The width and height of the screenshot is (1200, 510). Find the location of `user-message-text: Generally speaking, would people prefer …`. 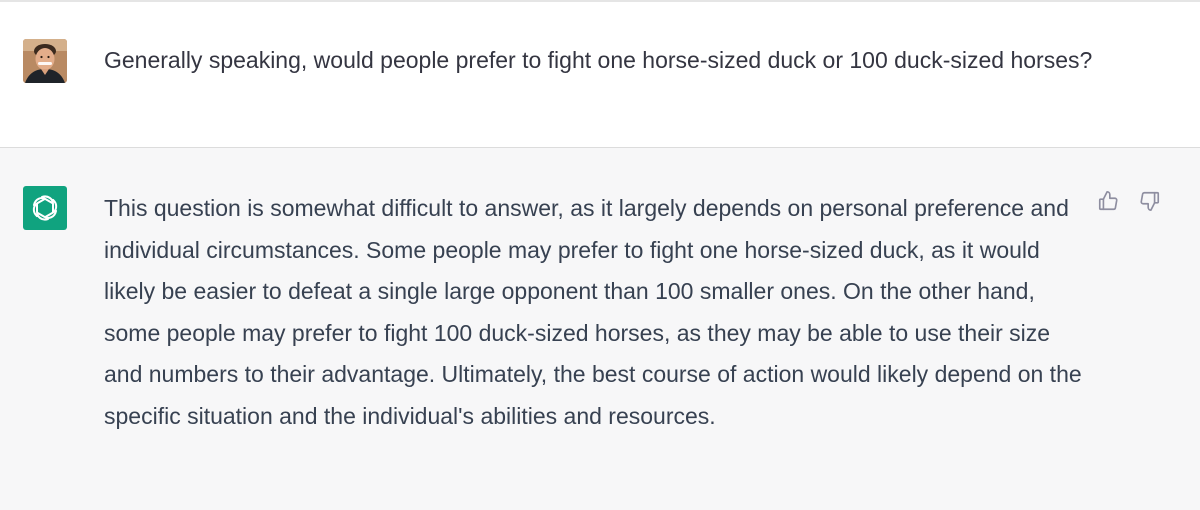

user-message-text: Generally speaking, would people prefer … is located at coordinates (598, 60).